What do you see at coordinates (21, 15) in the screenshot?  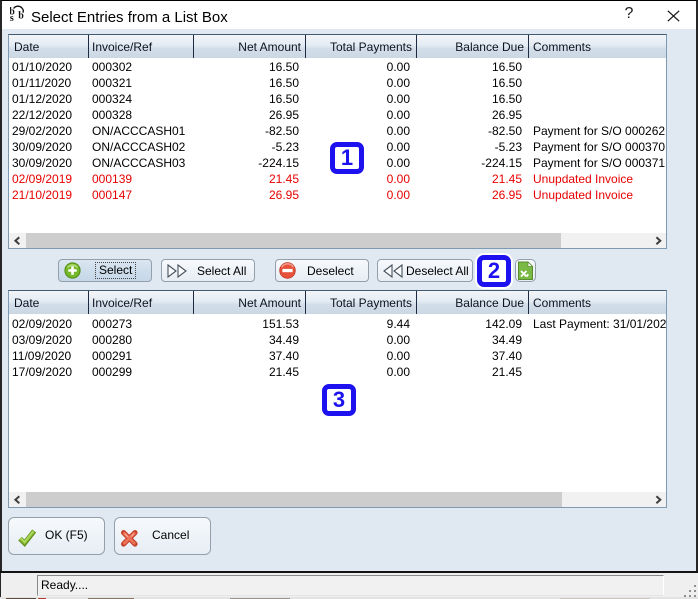 I see `svg-text: b` at bounding box center [21, 15].